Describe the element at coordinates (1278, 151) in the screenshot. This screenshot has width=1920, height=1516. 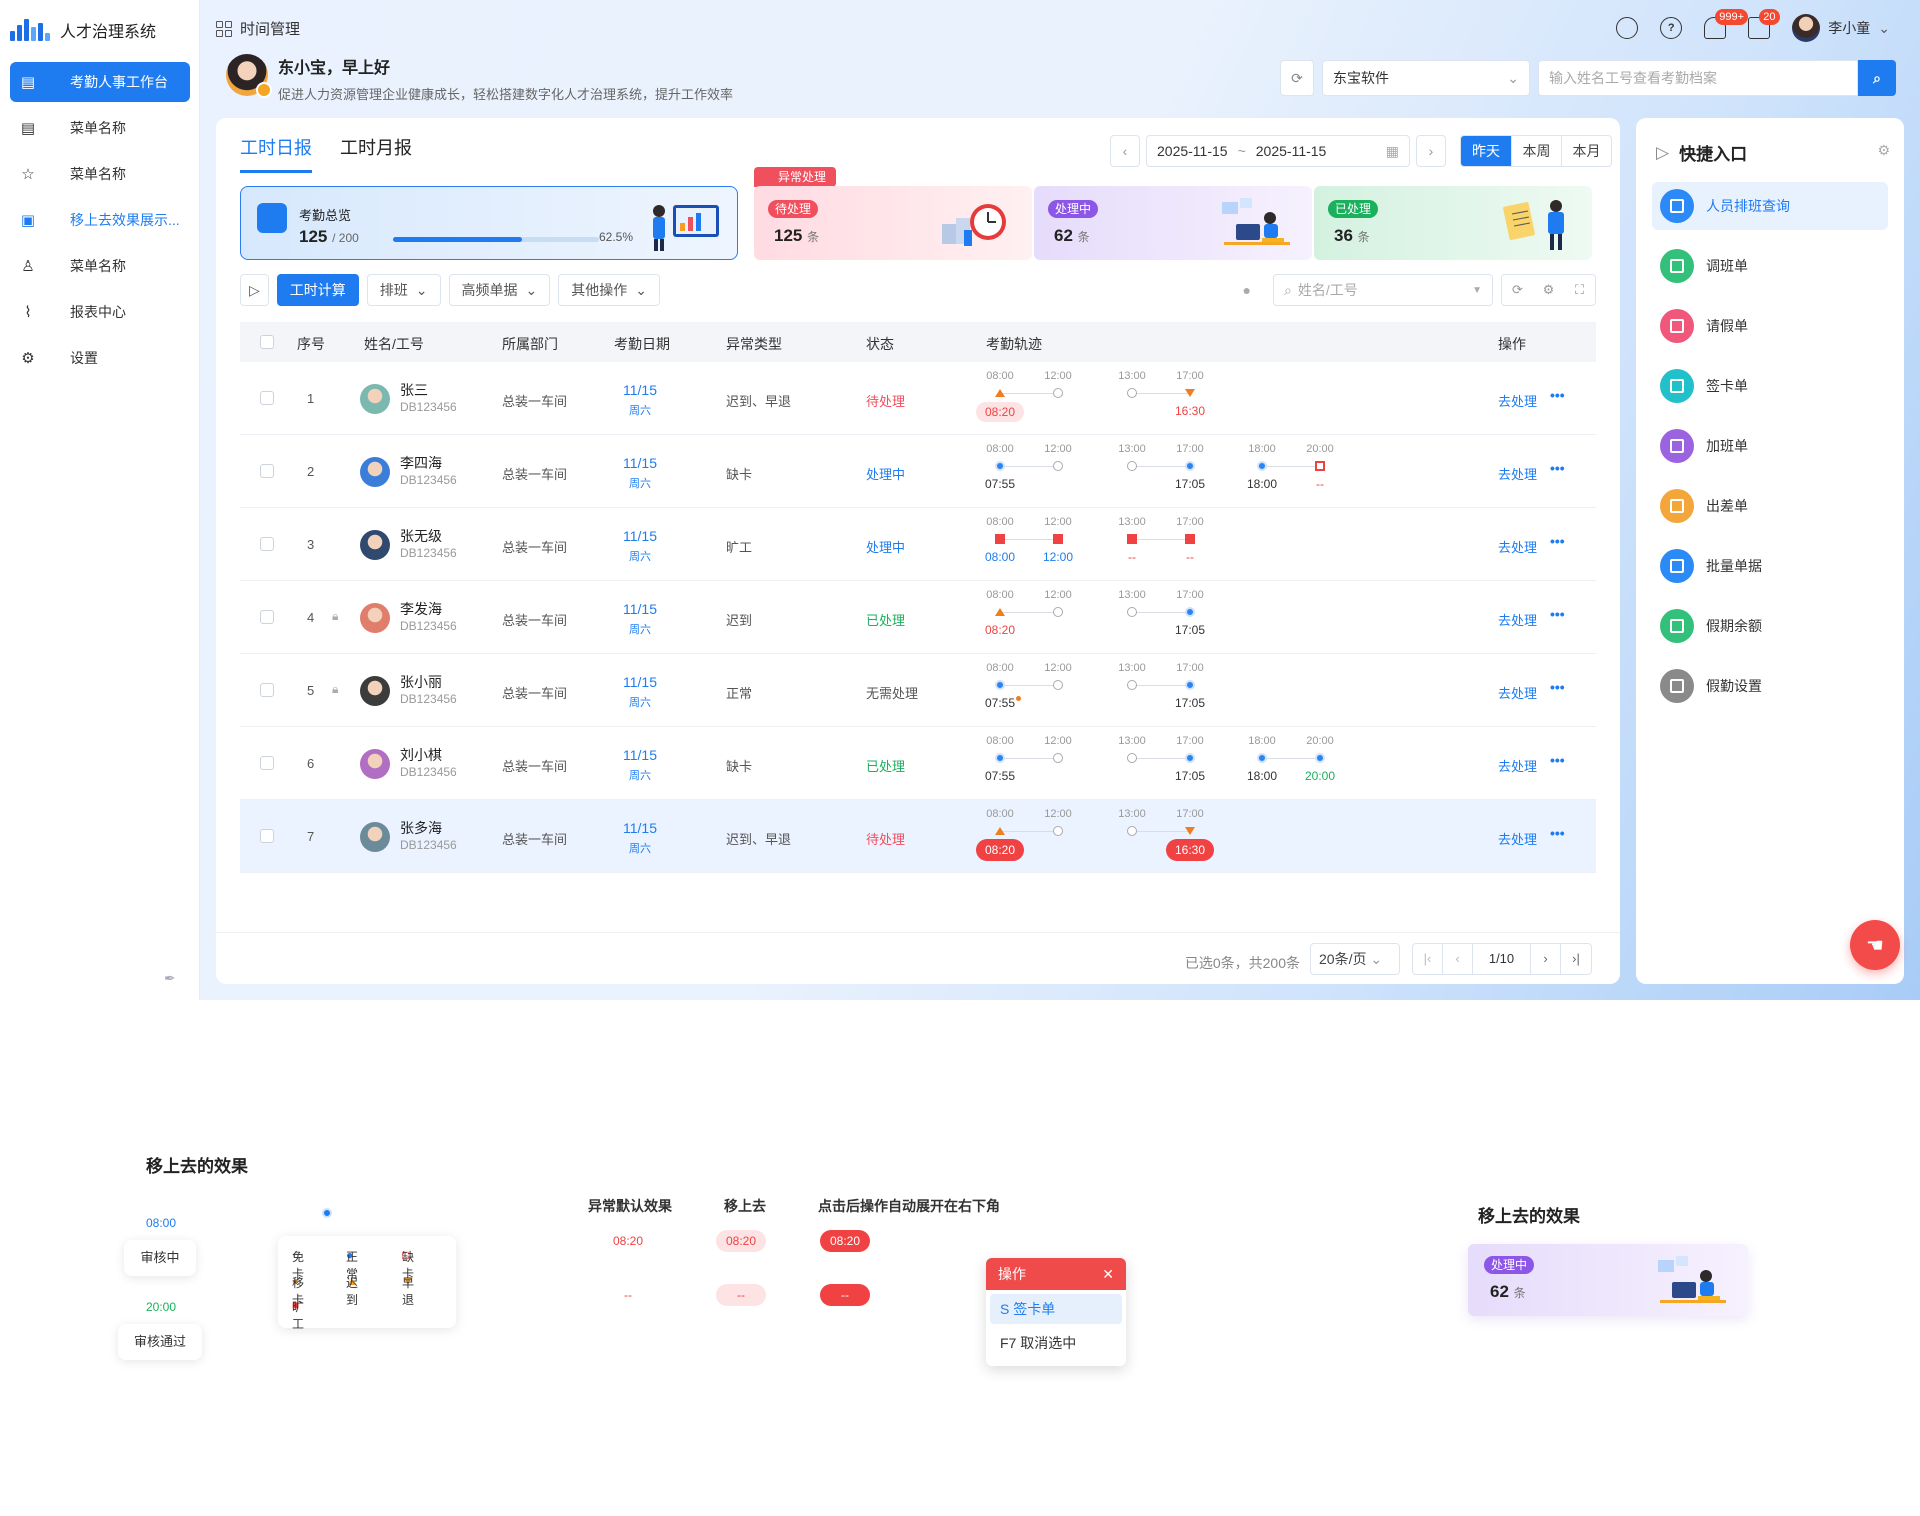
I see `date-range-input: 2025-11-15 ~ 2025-11-15 ▦` at that location.